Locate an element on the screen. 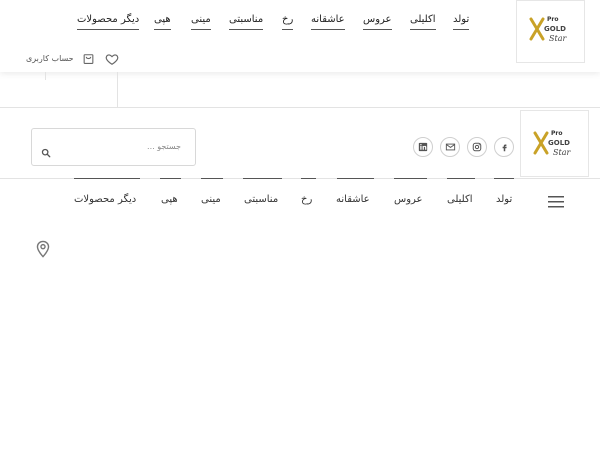 The height and width of the screenshot is (450, 600). hamburger-icon is located at coordinates (556, 202).